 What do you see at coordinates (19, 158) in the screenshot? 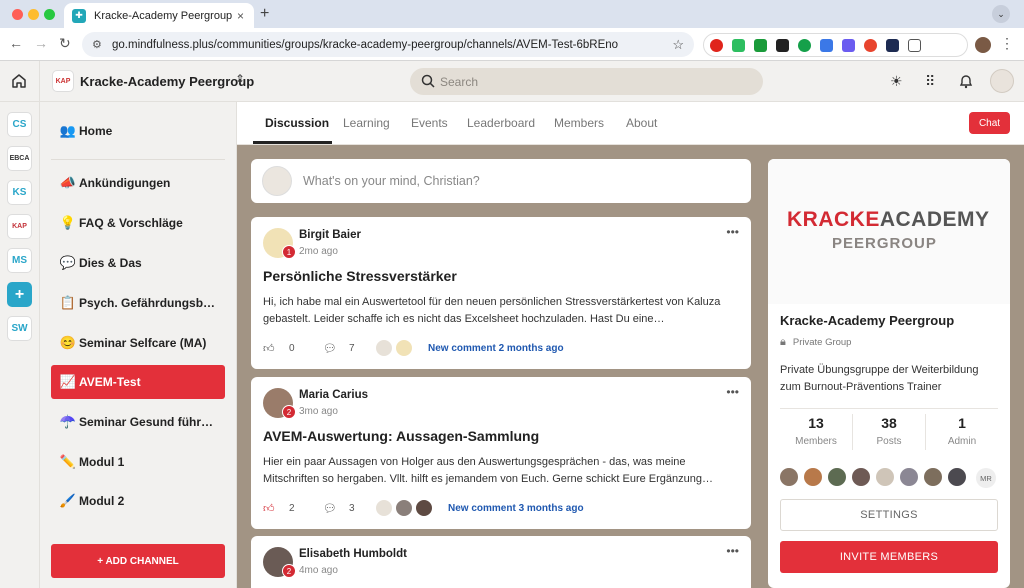
I see `community-ebca: EBCA` at bounding box center [19, 158].